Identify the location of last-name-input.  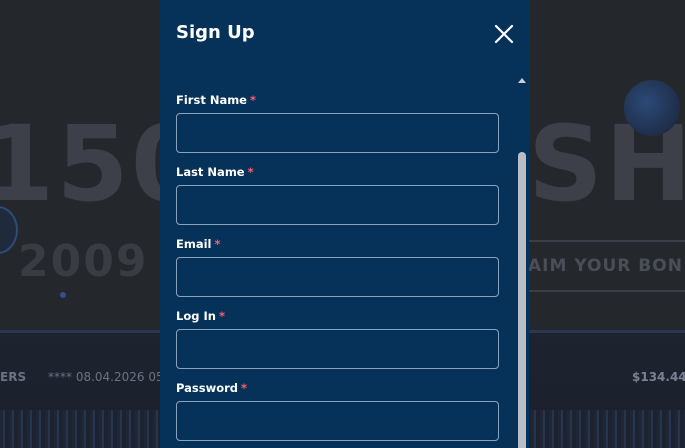
(337, 205).